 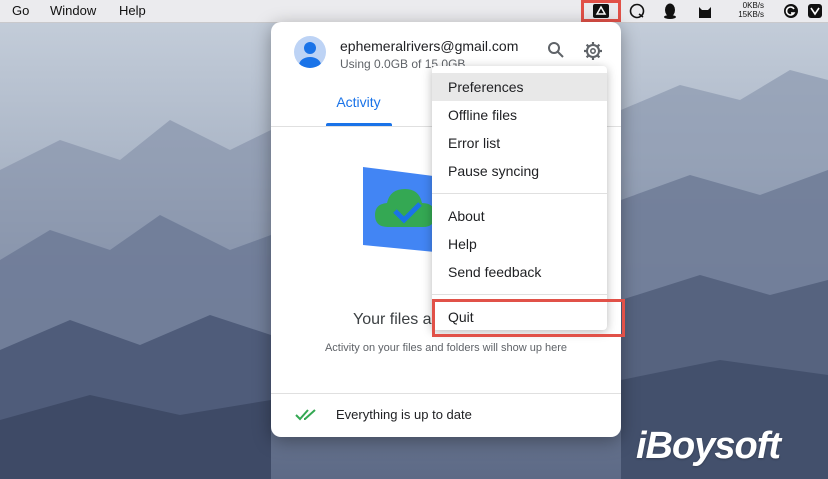 What do you see at coordinates (791, 11) in the screenshot?
I see `grammarly-icon` at bounding box center [791, 11].